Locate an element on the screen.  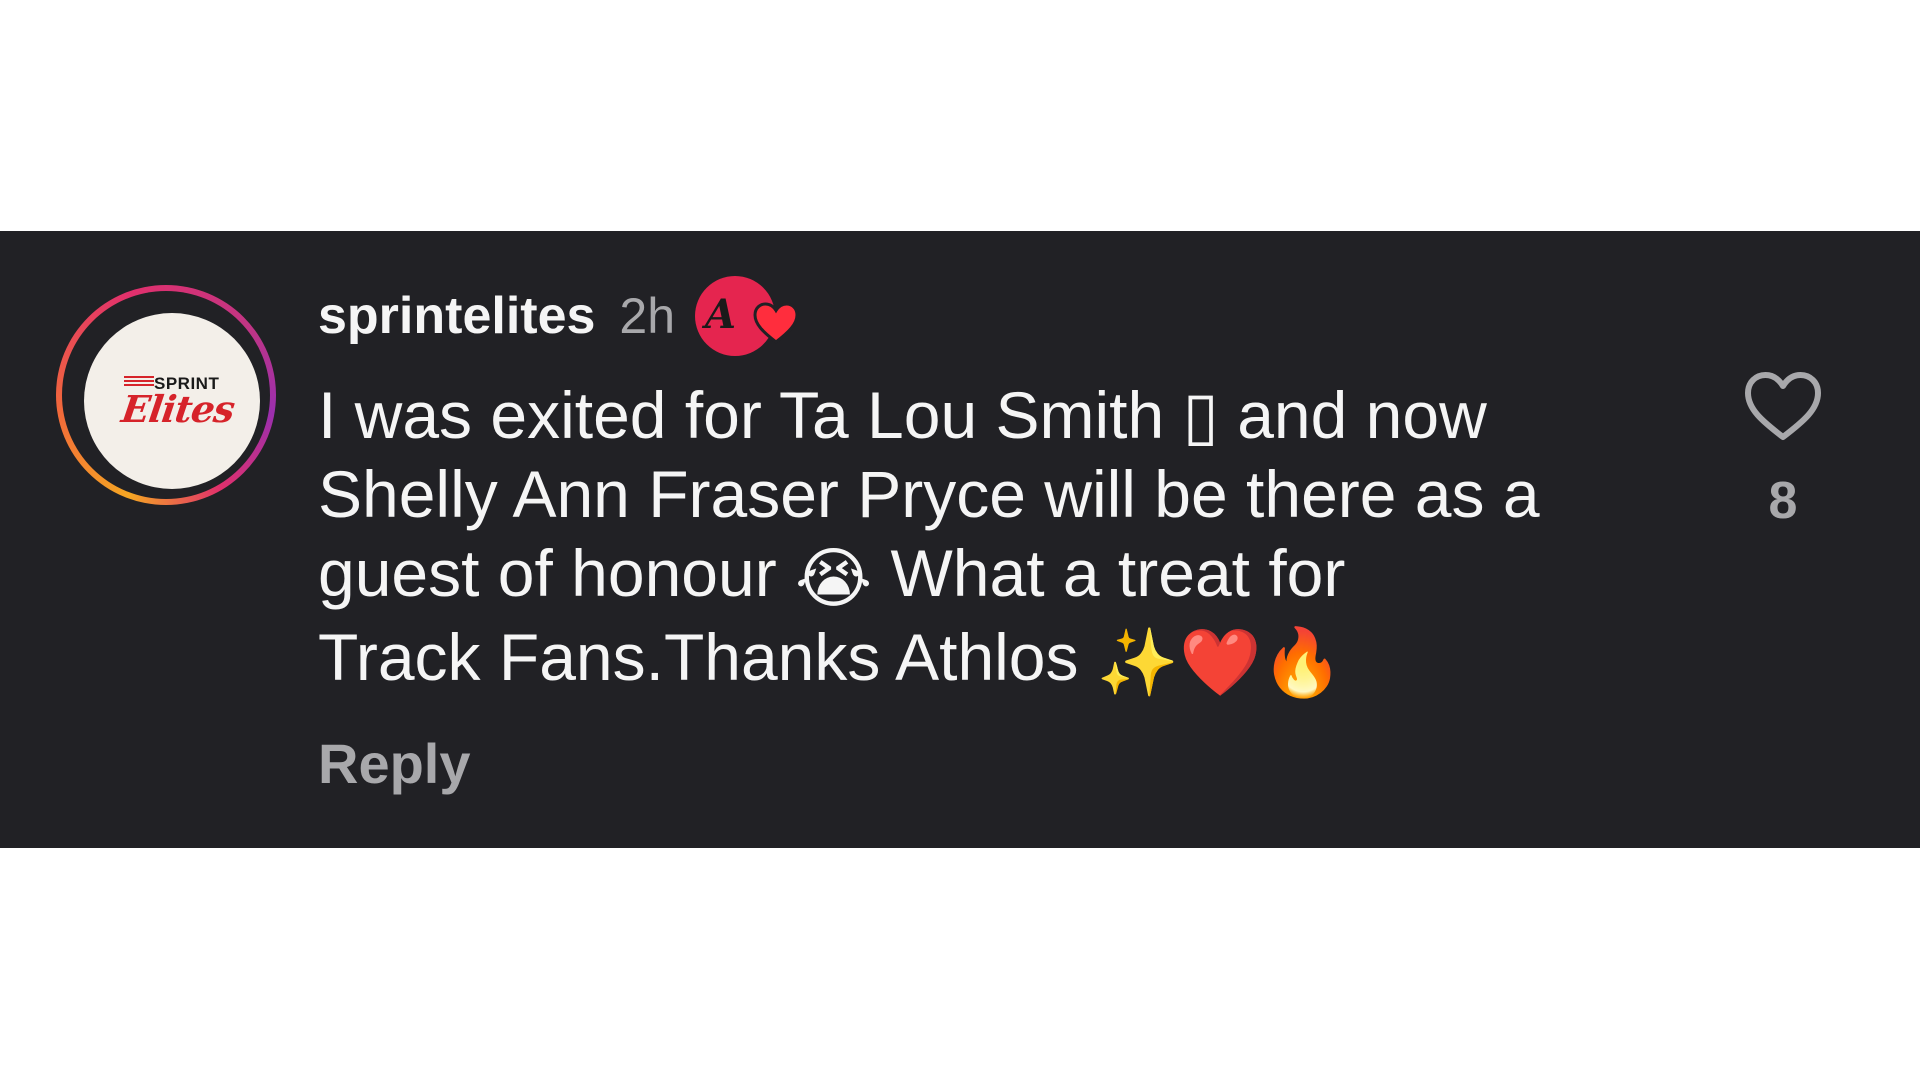
creator-logo-mark: A is located at coordinates (721, 314).